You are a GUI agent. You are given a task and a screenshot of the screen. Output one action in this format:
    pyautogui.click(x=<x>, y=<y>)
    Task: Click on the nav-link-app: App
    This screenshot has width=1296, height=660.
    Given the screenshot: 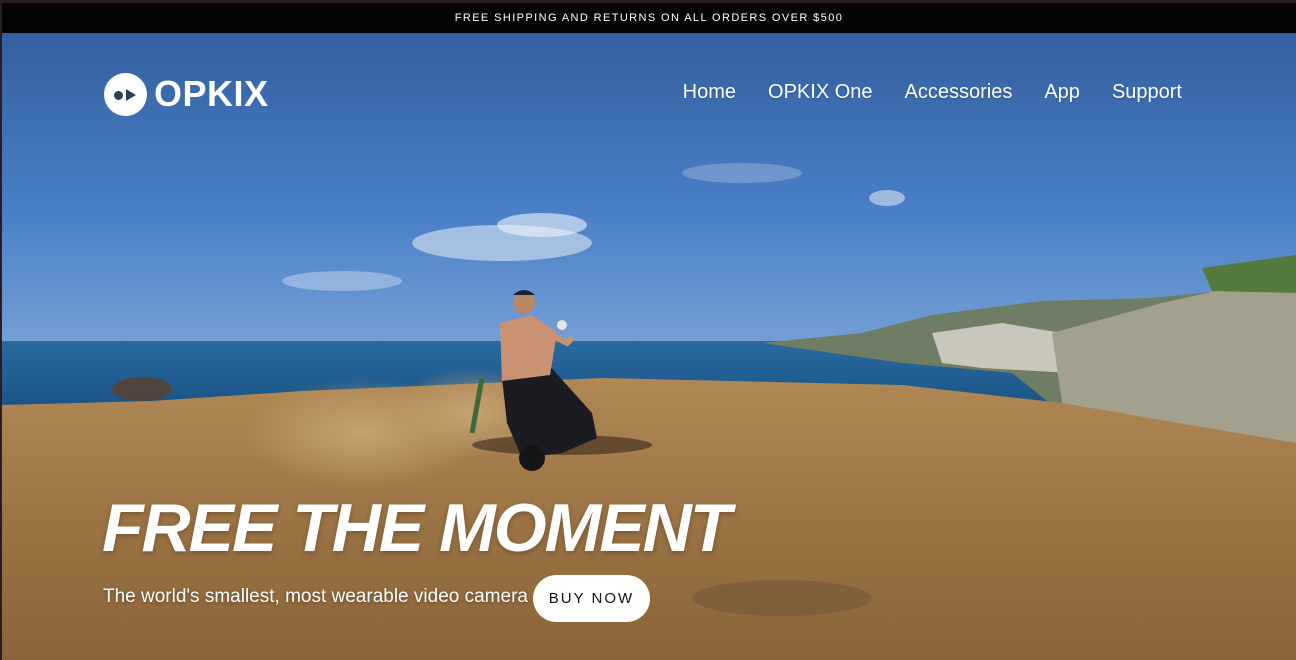 What is the action you would take?
    pyautogui.click(x=1062, y=92)
    